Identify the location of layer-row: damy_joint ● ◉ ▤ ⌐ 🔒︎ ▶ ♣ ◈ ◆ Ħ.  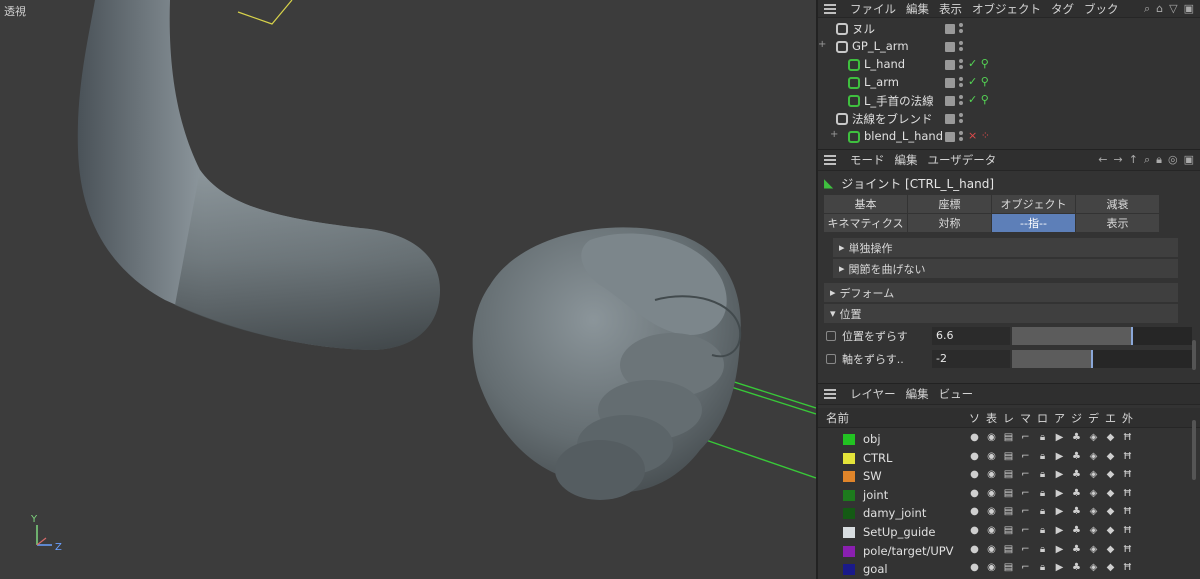
(1009, 513).